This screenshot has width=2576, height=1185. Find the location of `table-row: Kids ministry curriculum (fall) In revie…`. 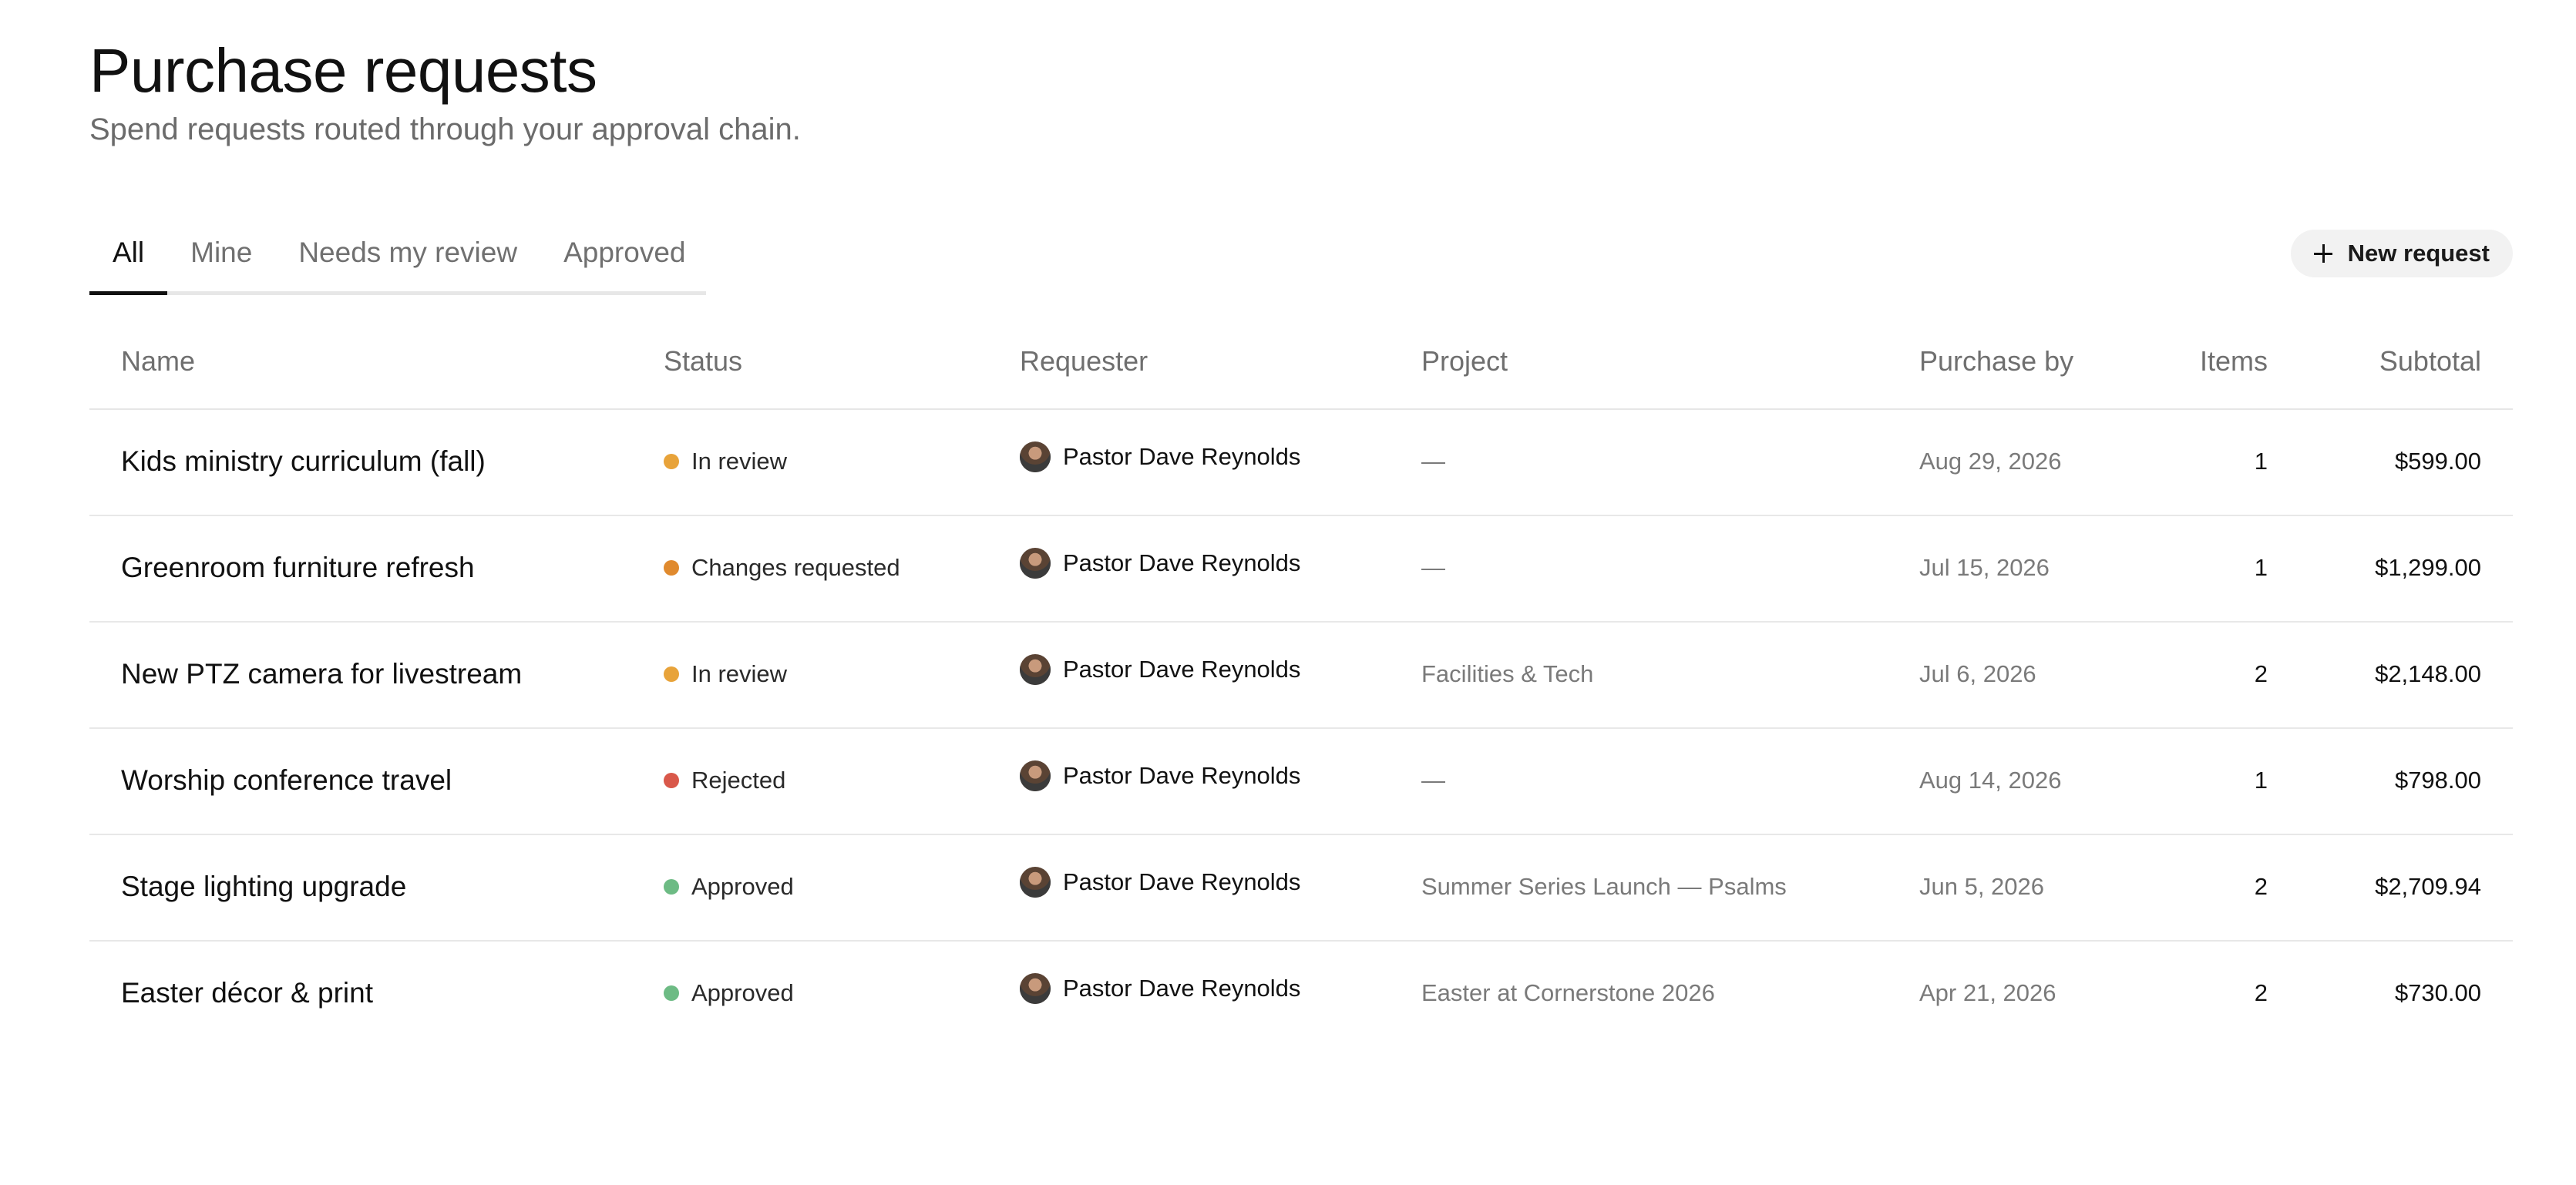

table-row: Kids ministry curriculum (fall) In revie… is located at coordinates (1301, 463).